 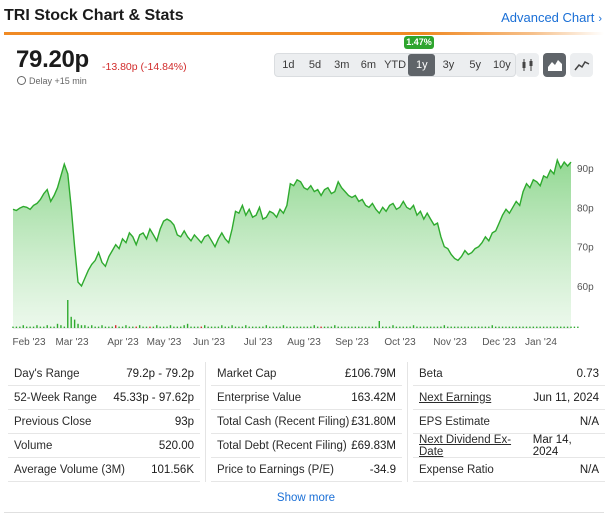 What do you see at coordinates (541, 342) in the screenshot?
I see `x-tick-label: Jan '24` at bounding box center [541, 342].